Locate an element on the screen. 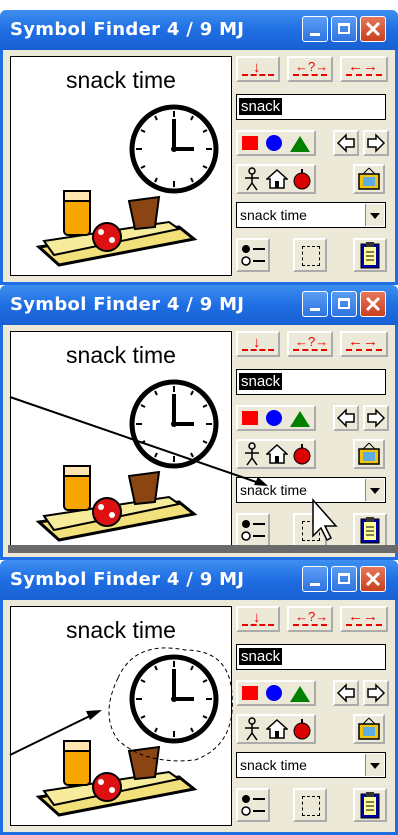  radio-list-icon is located at coordinates (253, 530).